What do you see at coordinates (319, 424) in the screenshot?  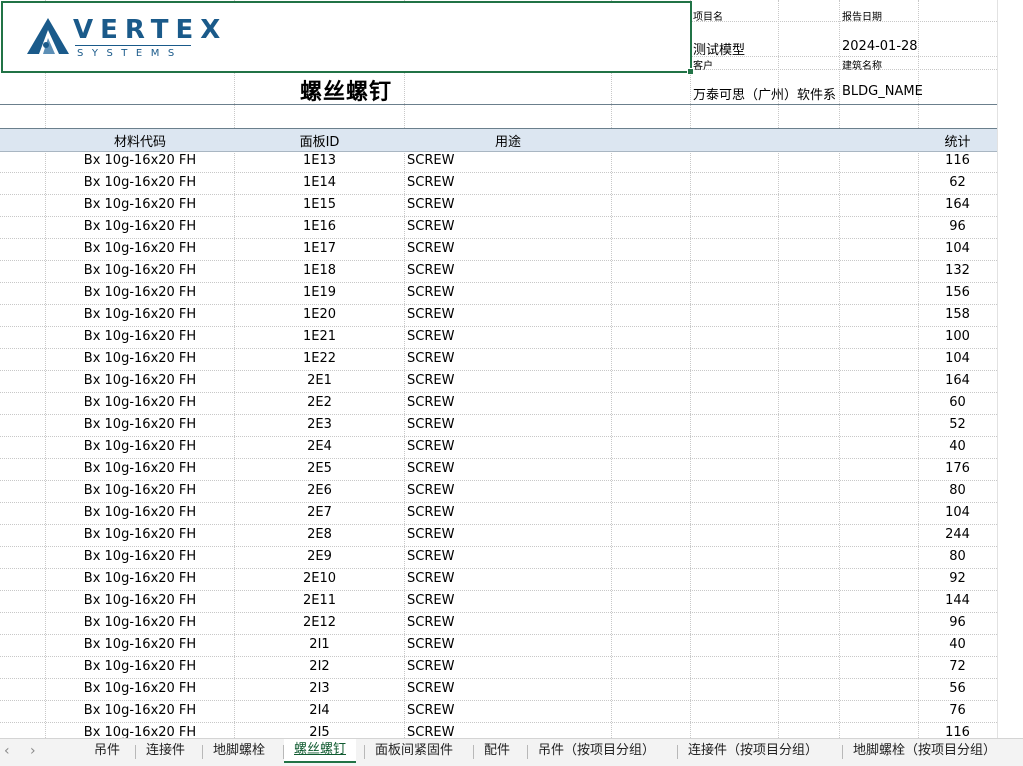 I see `panel-id-cell: 2E3` at bounding box center [319, 424].